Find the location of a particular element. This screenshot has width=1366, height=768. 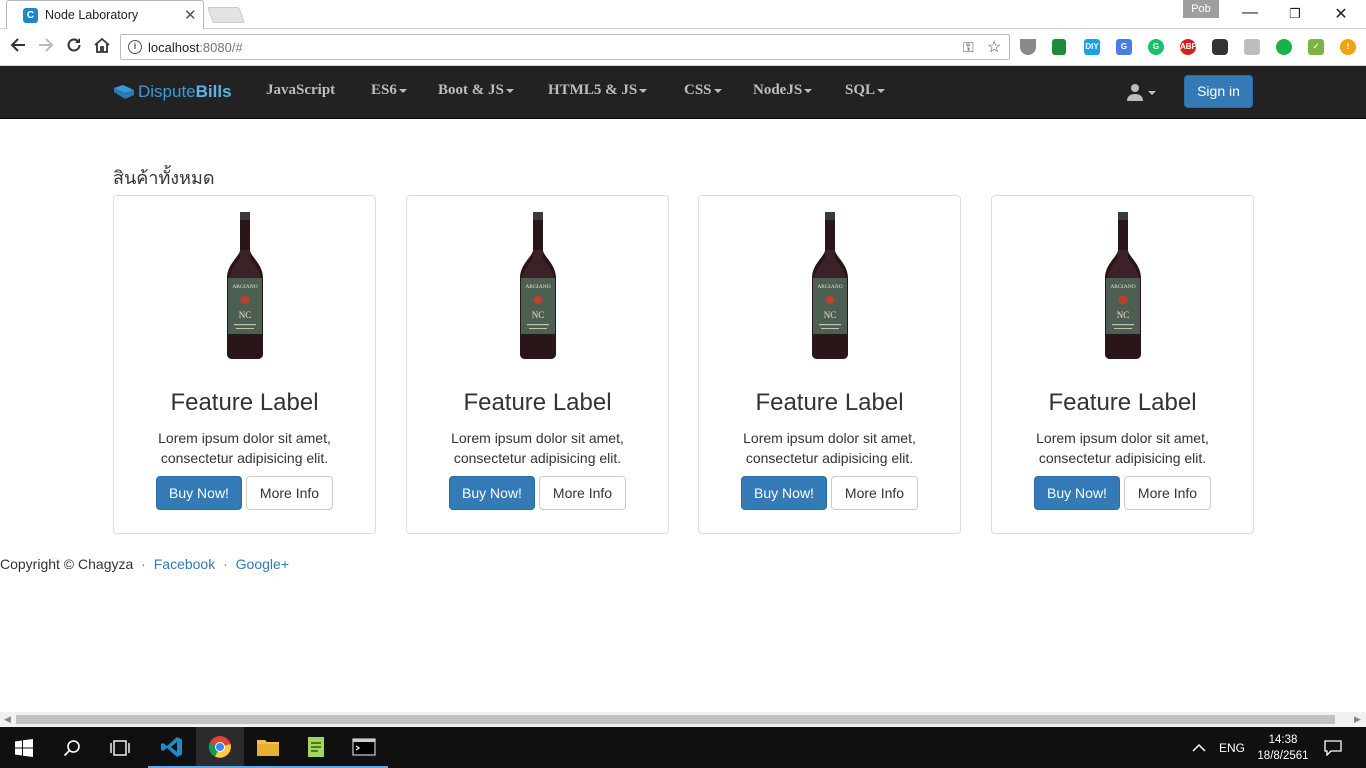

start-button is located at coordinates (24, 747).